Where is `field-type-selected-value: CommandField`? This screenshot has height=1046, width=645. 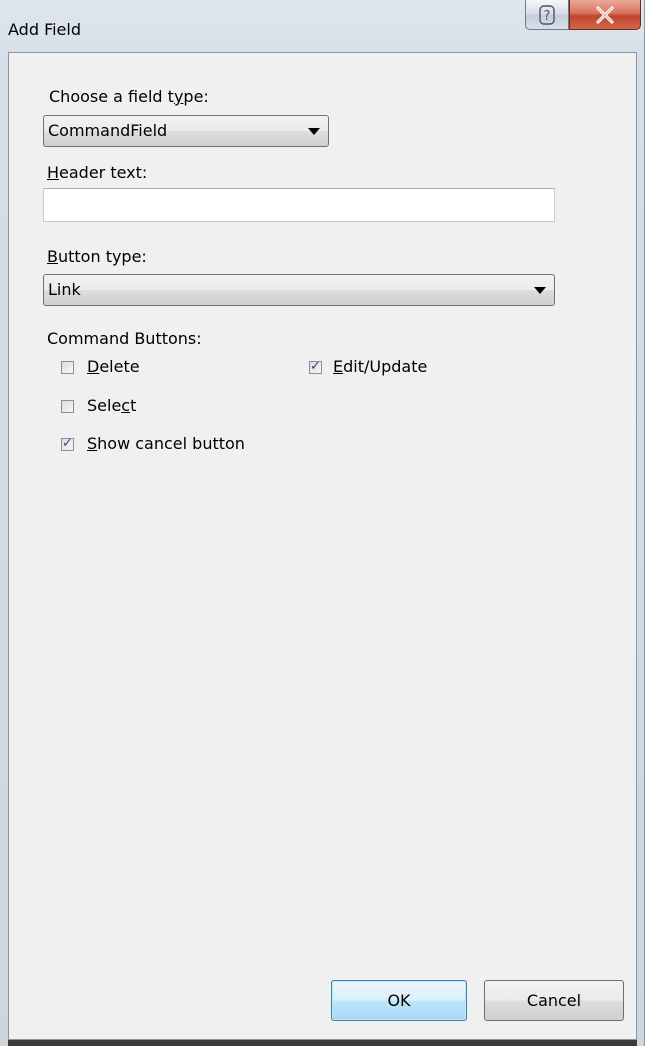 field-type-selected-value: CommandField is located at coordinates (108, 130).